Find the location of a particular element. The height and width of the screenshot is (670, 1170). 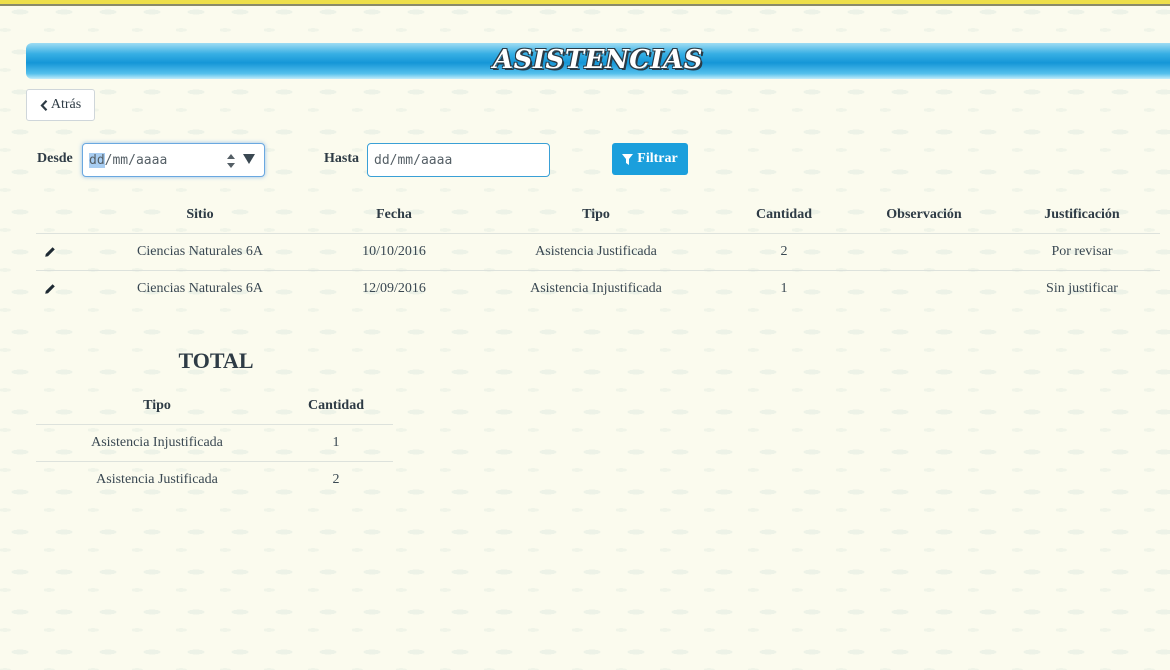

chevron-left-icon is located at coordinates (44, 105).